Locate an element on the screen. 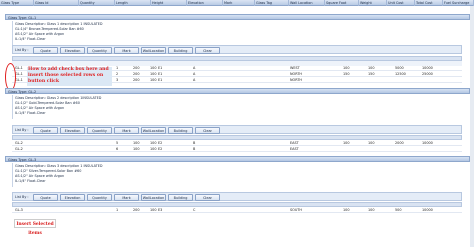  col-square-foot: Square Foot is located at coordinates (342, 3).